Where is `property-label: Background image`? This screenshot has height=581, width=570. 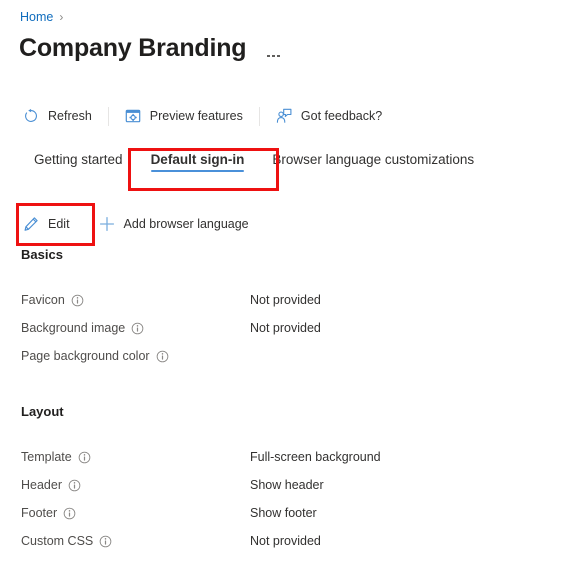
property-label: Background image is located at coordinates (135, 328).